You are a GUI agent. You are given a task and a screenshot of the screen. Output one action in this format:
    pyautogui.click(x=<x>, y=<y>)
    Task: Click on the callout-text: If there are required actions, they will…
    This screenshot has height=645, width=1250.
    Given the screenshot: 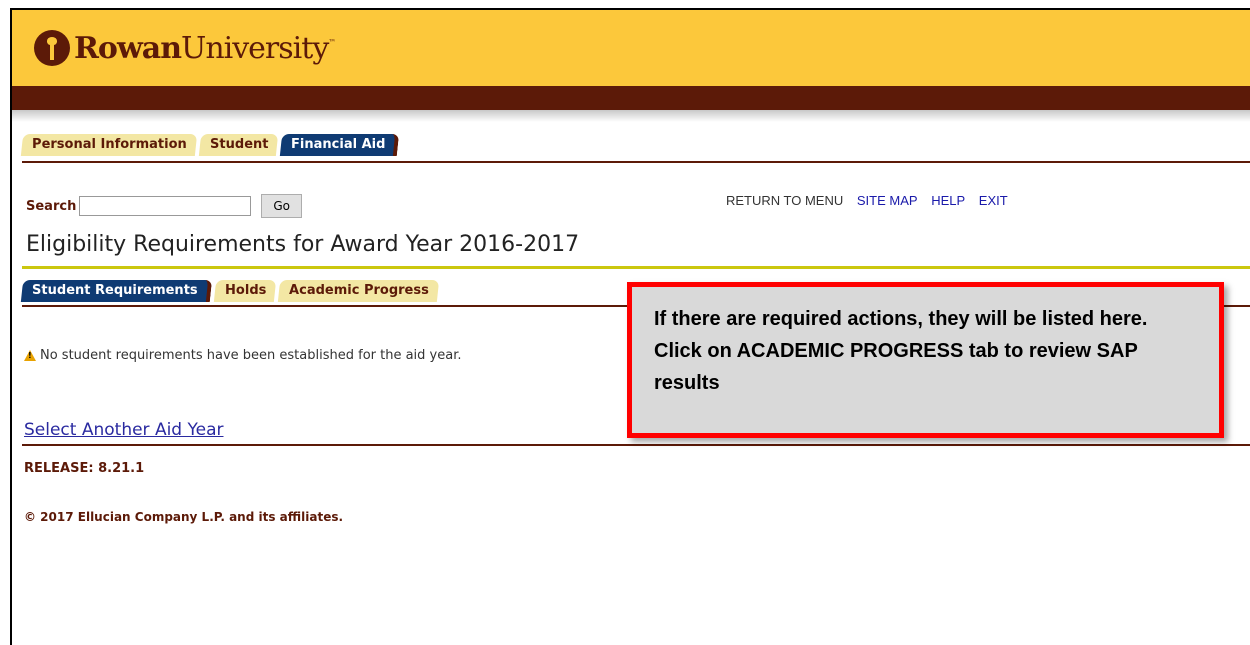 What is the action you would take?
    pyautogui.click(x=901, y=351)
    